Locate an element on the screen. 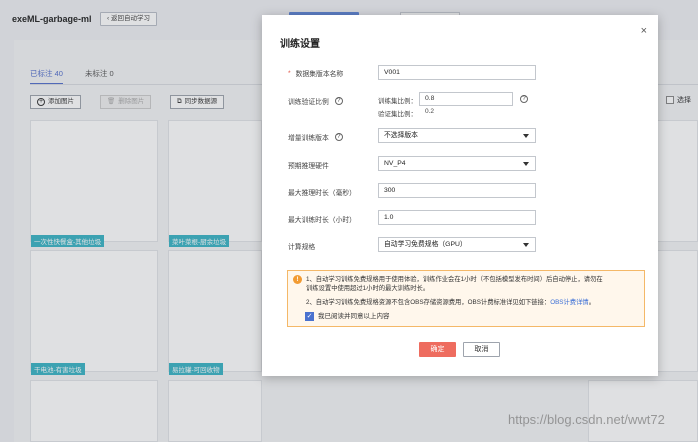 This screenshot has width=698, height=442. compute-spec-value: 自动学习免费规格（GPU） is located at coordinates (425, 244).